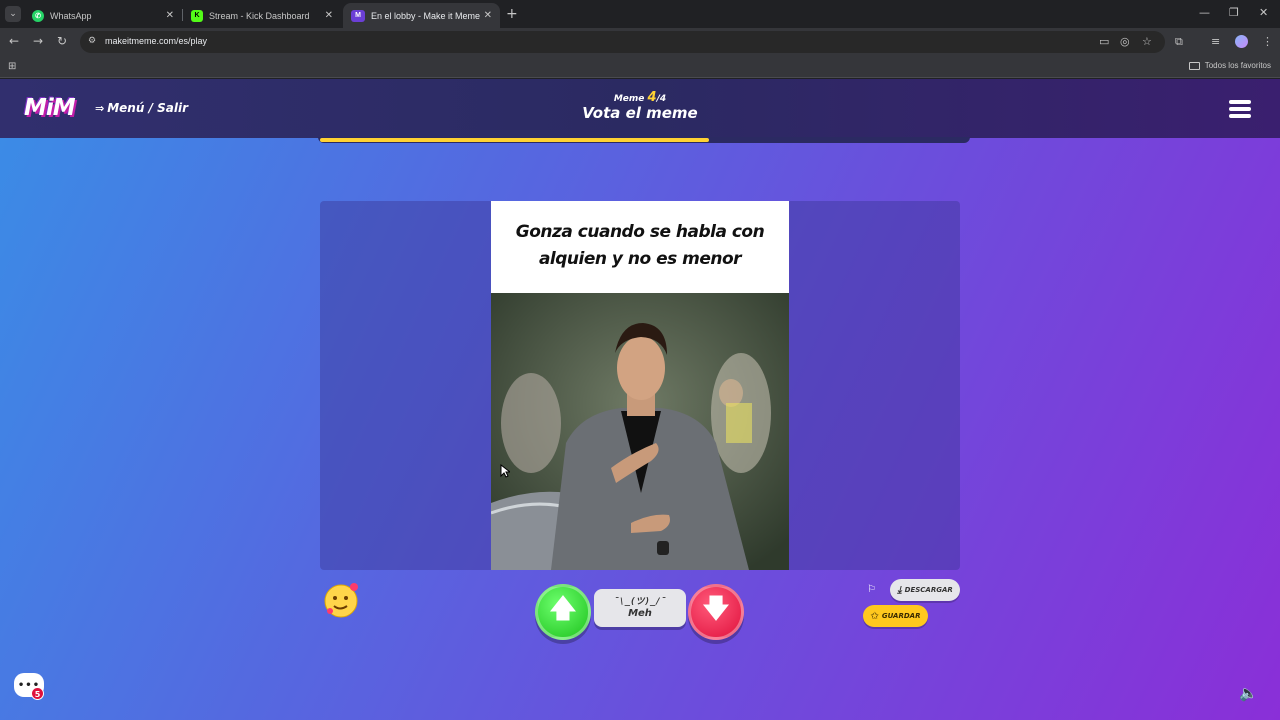  I want to click on chat-button: ••• 5, so click(30, 688).